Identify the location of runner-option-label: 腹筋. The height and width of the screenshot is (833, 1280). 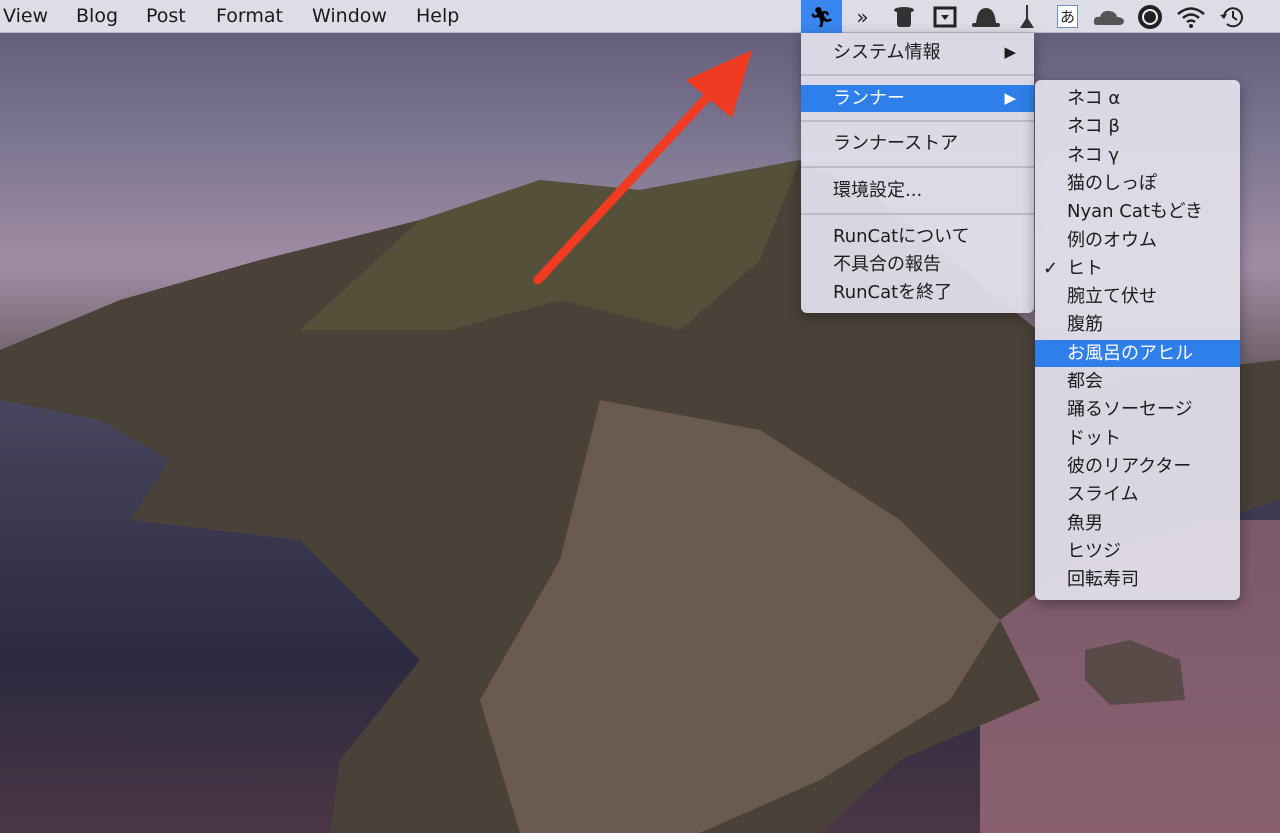
(1085, 325).